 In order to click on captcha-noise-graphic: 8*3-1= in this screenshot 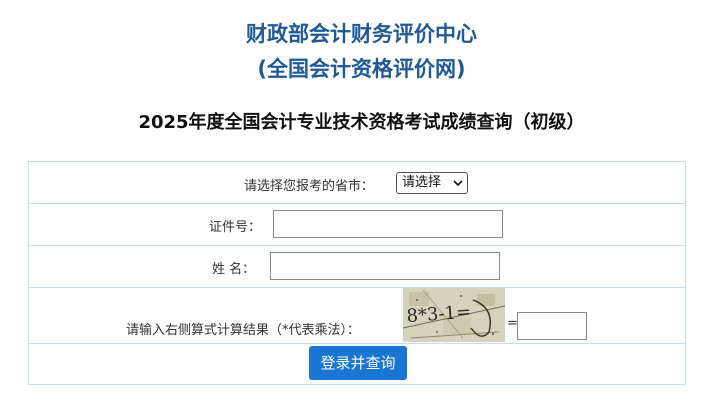, I will do `click(454, 315)`.